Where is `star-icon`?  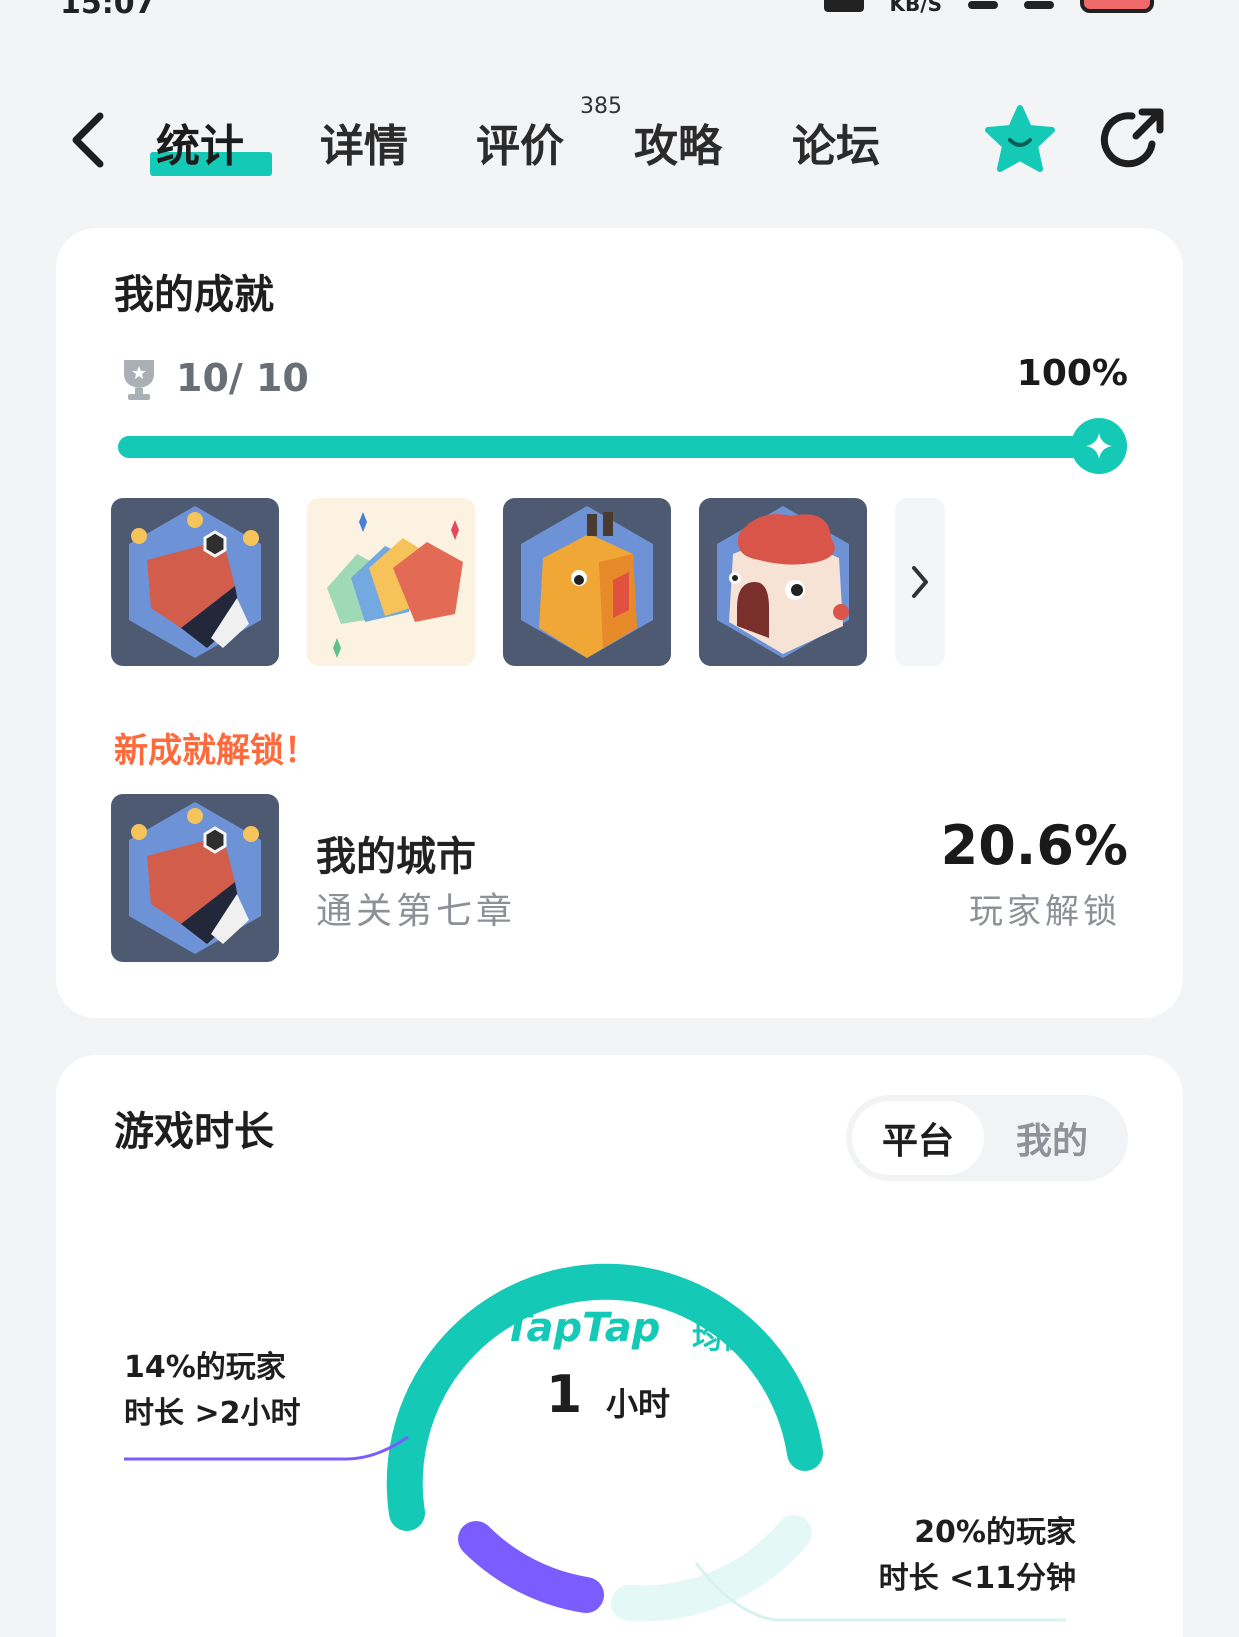
star-icon is located at coordinates (1020, 138).